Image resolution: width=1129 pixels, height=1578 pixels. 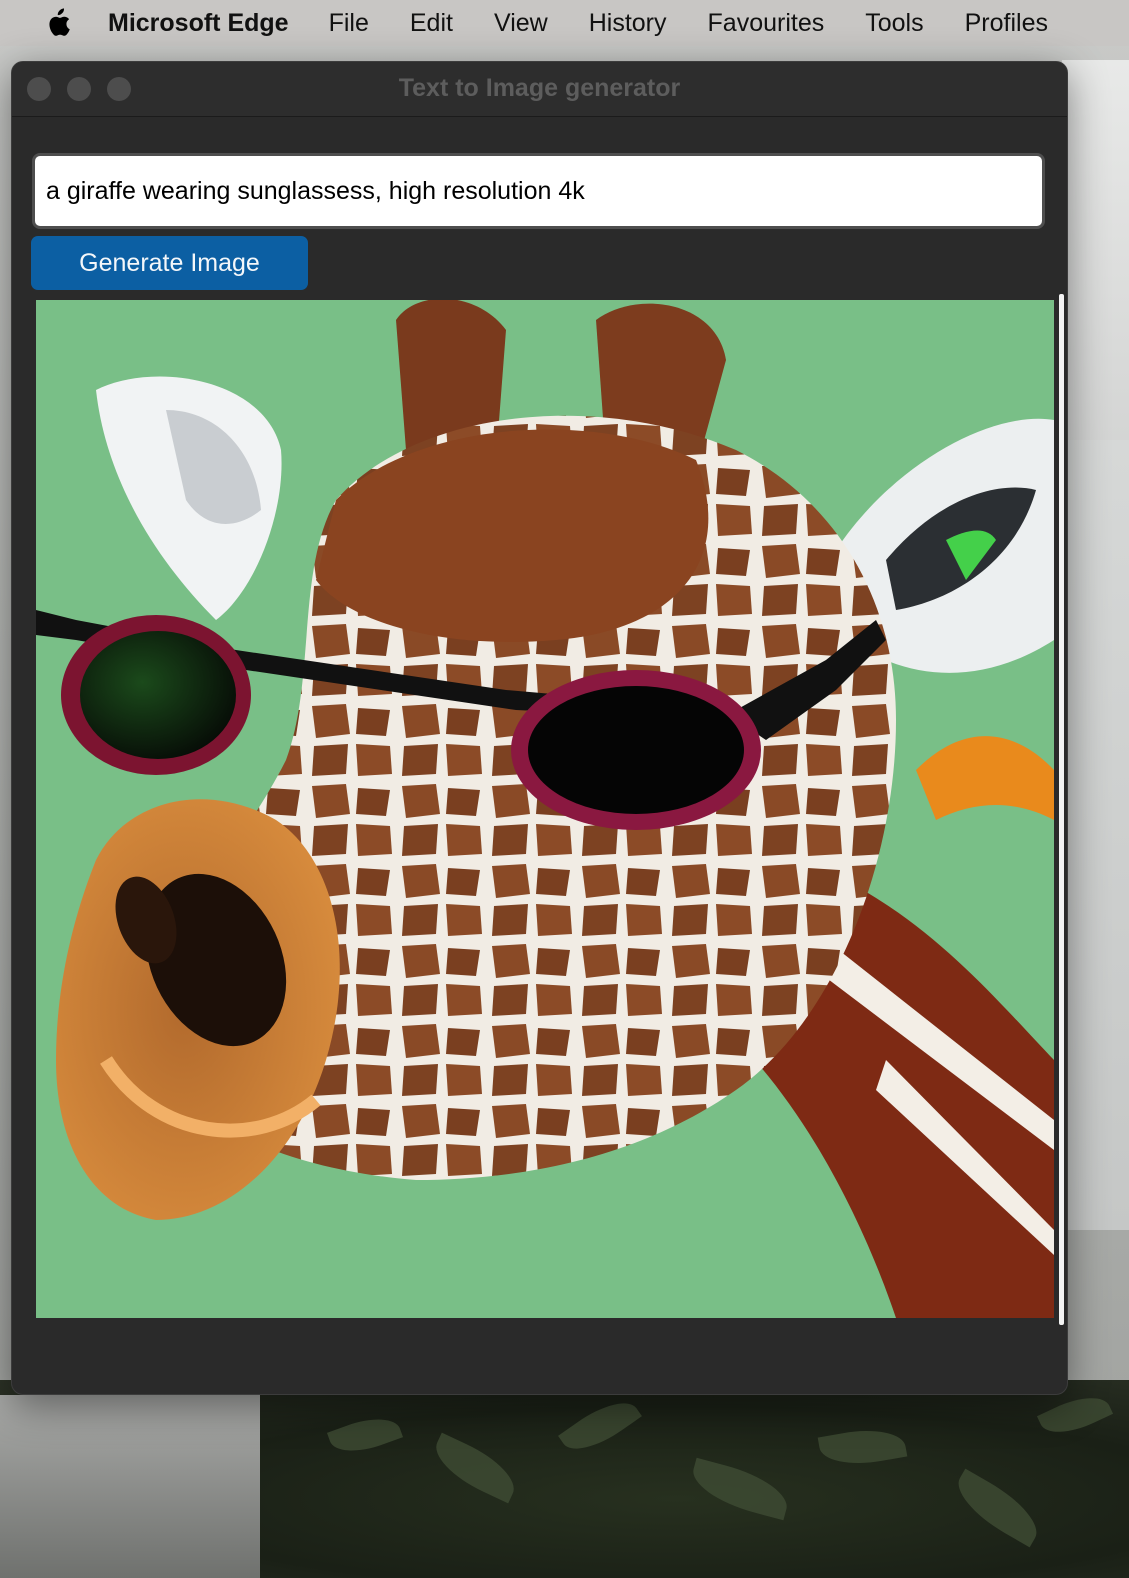 I want to click on menu-profiles: Profiles, so click(x=1006, y=23).